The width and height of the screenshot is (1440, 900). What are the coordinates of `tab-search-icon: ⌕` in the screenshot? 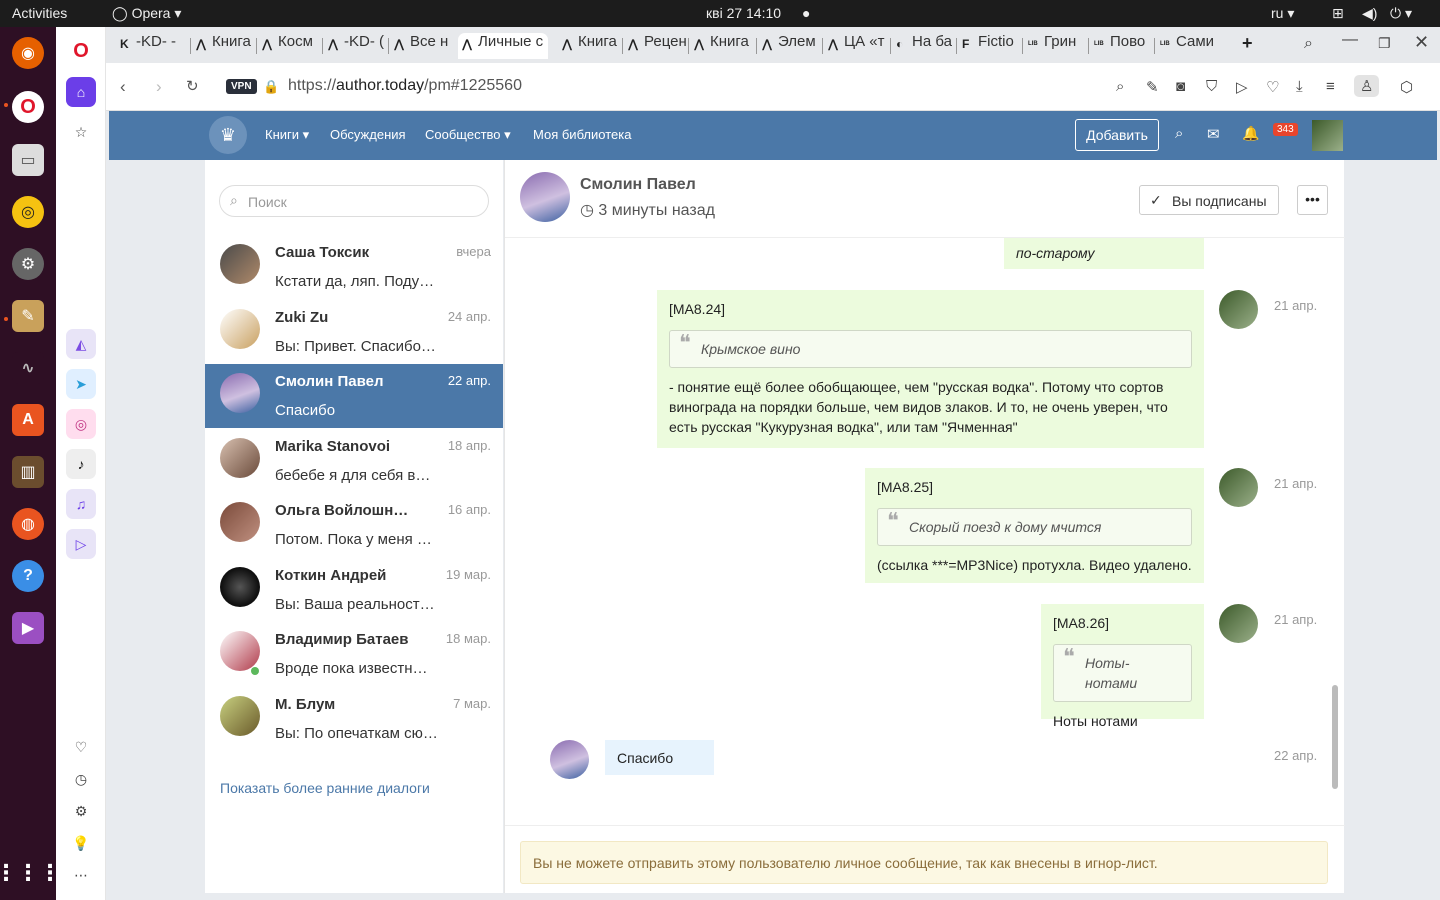 It's located at (1308, 44).